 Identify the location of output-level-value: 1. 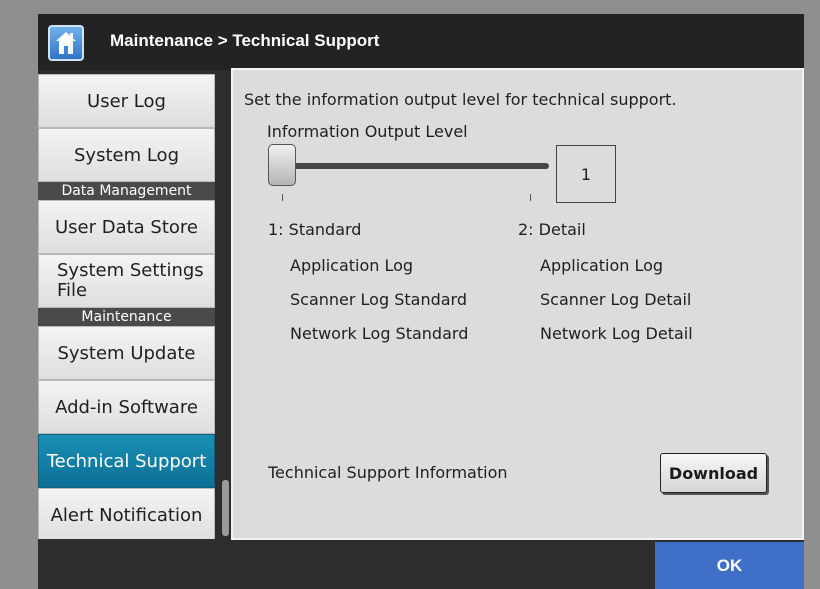
(586, 174).